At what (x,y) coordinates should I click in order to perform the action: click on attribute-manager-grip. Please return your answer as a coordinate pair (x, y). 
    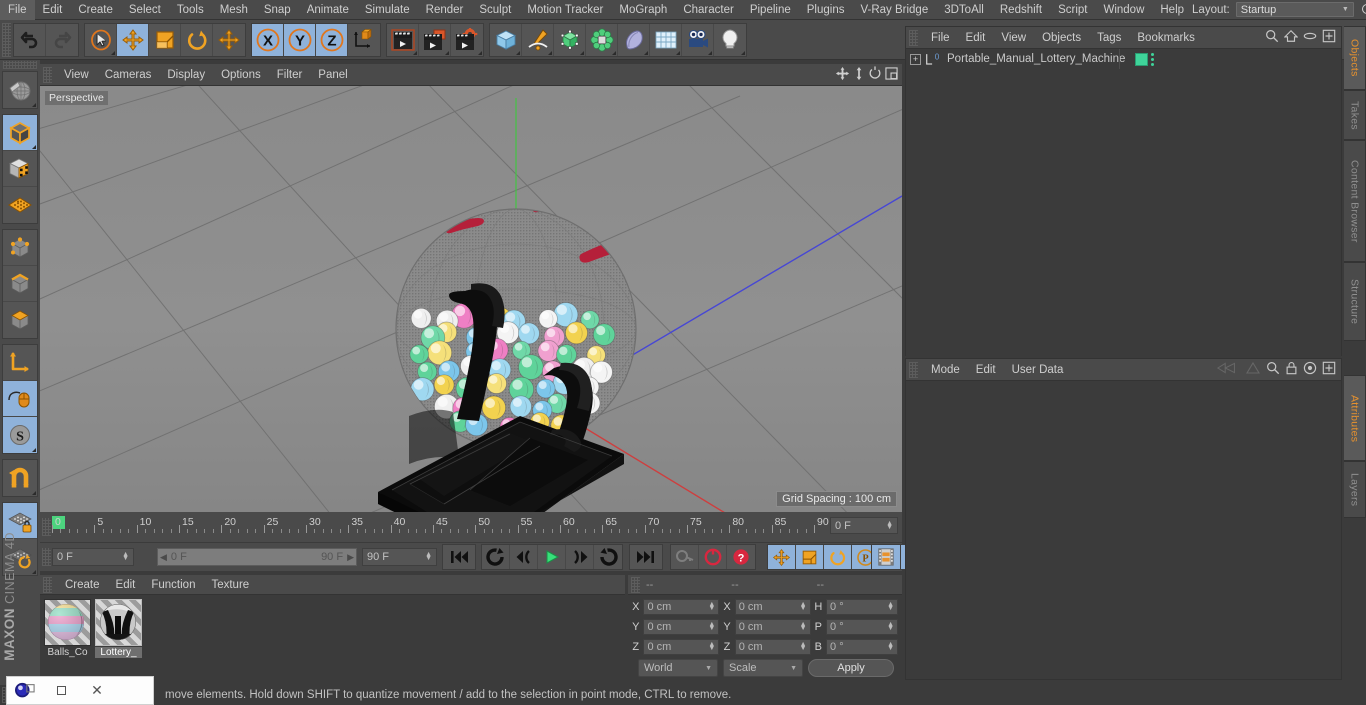
    Looking at the image, I should click on (913, 369).